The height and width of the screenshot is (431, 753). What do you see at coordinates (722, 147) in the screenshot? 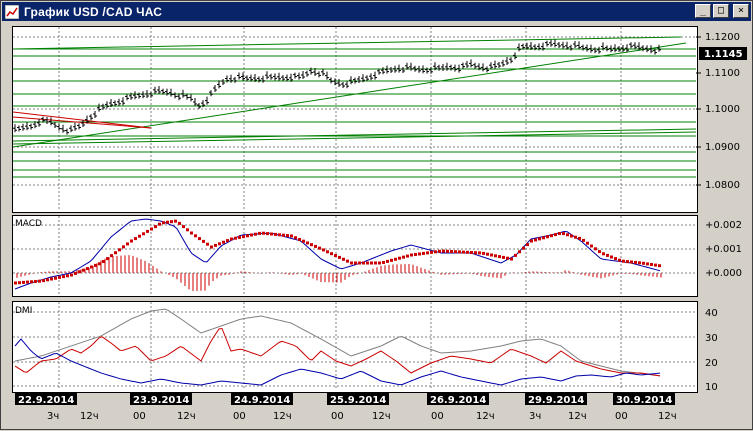
I see `price-tick: 1.0900` at bounding box center [722, 147].